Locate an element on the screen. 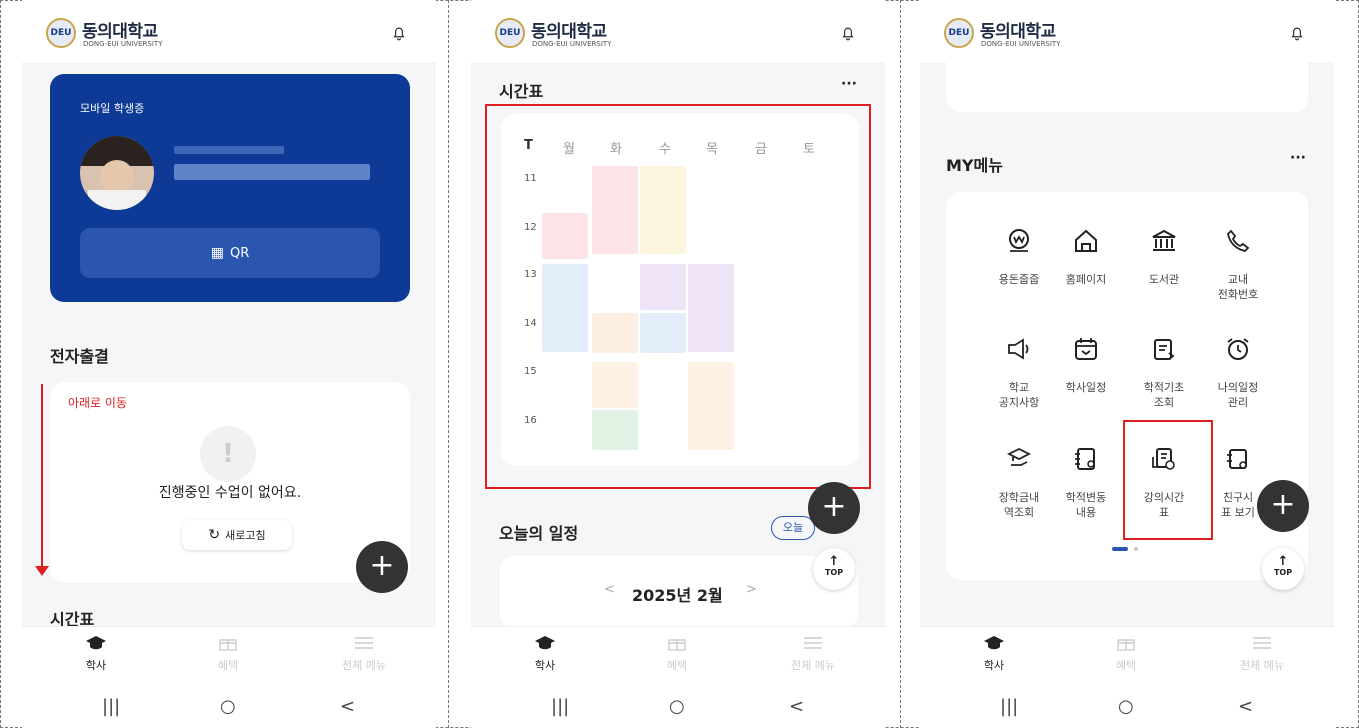 Image resolution: width=1359 pixels, height=728 pixels. coin-icon is located at coordinates (1019, 241).